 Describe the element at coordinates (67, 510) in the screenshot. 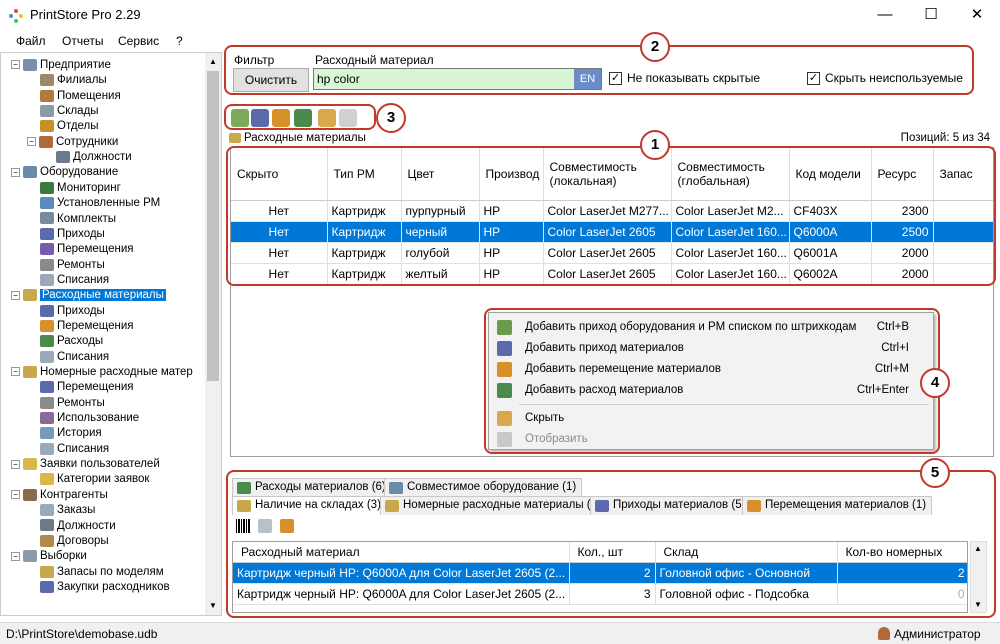

I see `tree-item: Заказы` at that location.